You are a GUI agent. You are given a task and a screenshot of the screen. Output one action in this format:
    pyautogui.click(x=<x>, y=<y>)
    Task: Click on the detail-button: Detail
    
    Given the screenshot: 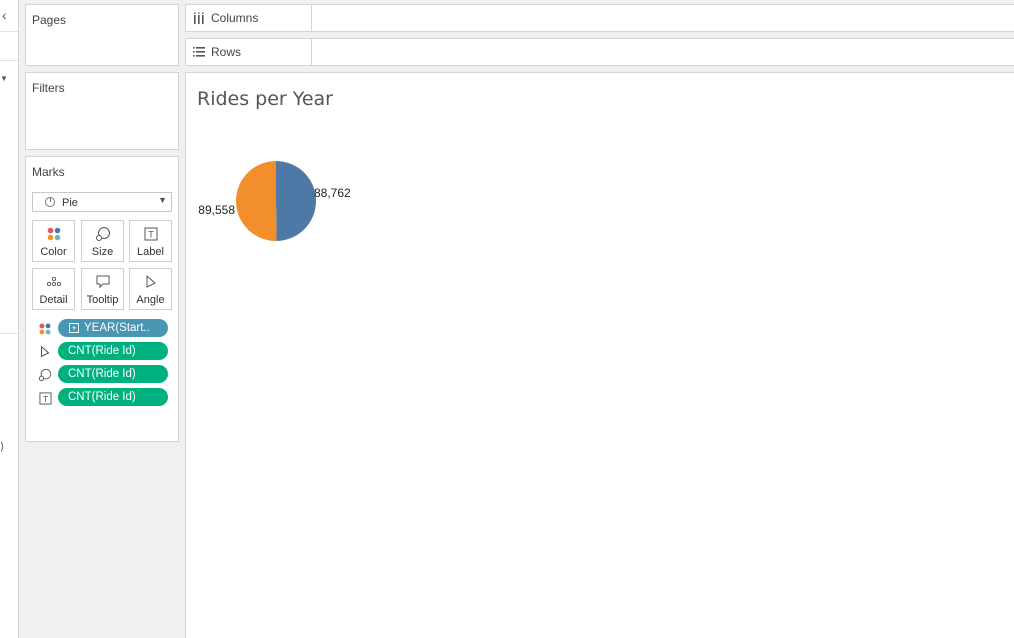 What is the action you would take?
    pyautogui.click(x=53, y=289)
    